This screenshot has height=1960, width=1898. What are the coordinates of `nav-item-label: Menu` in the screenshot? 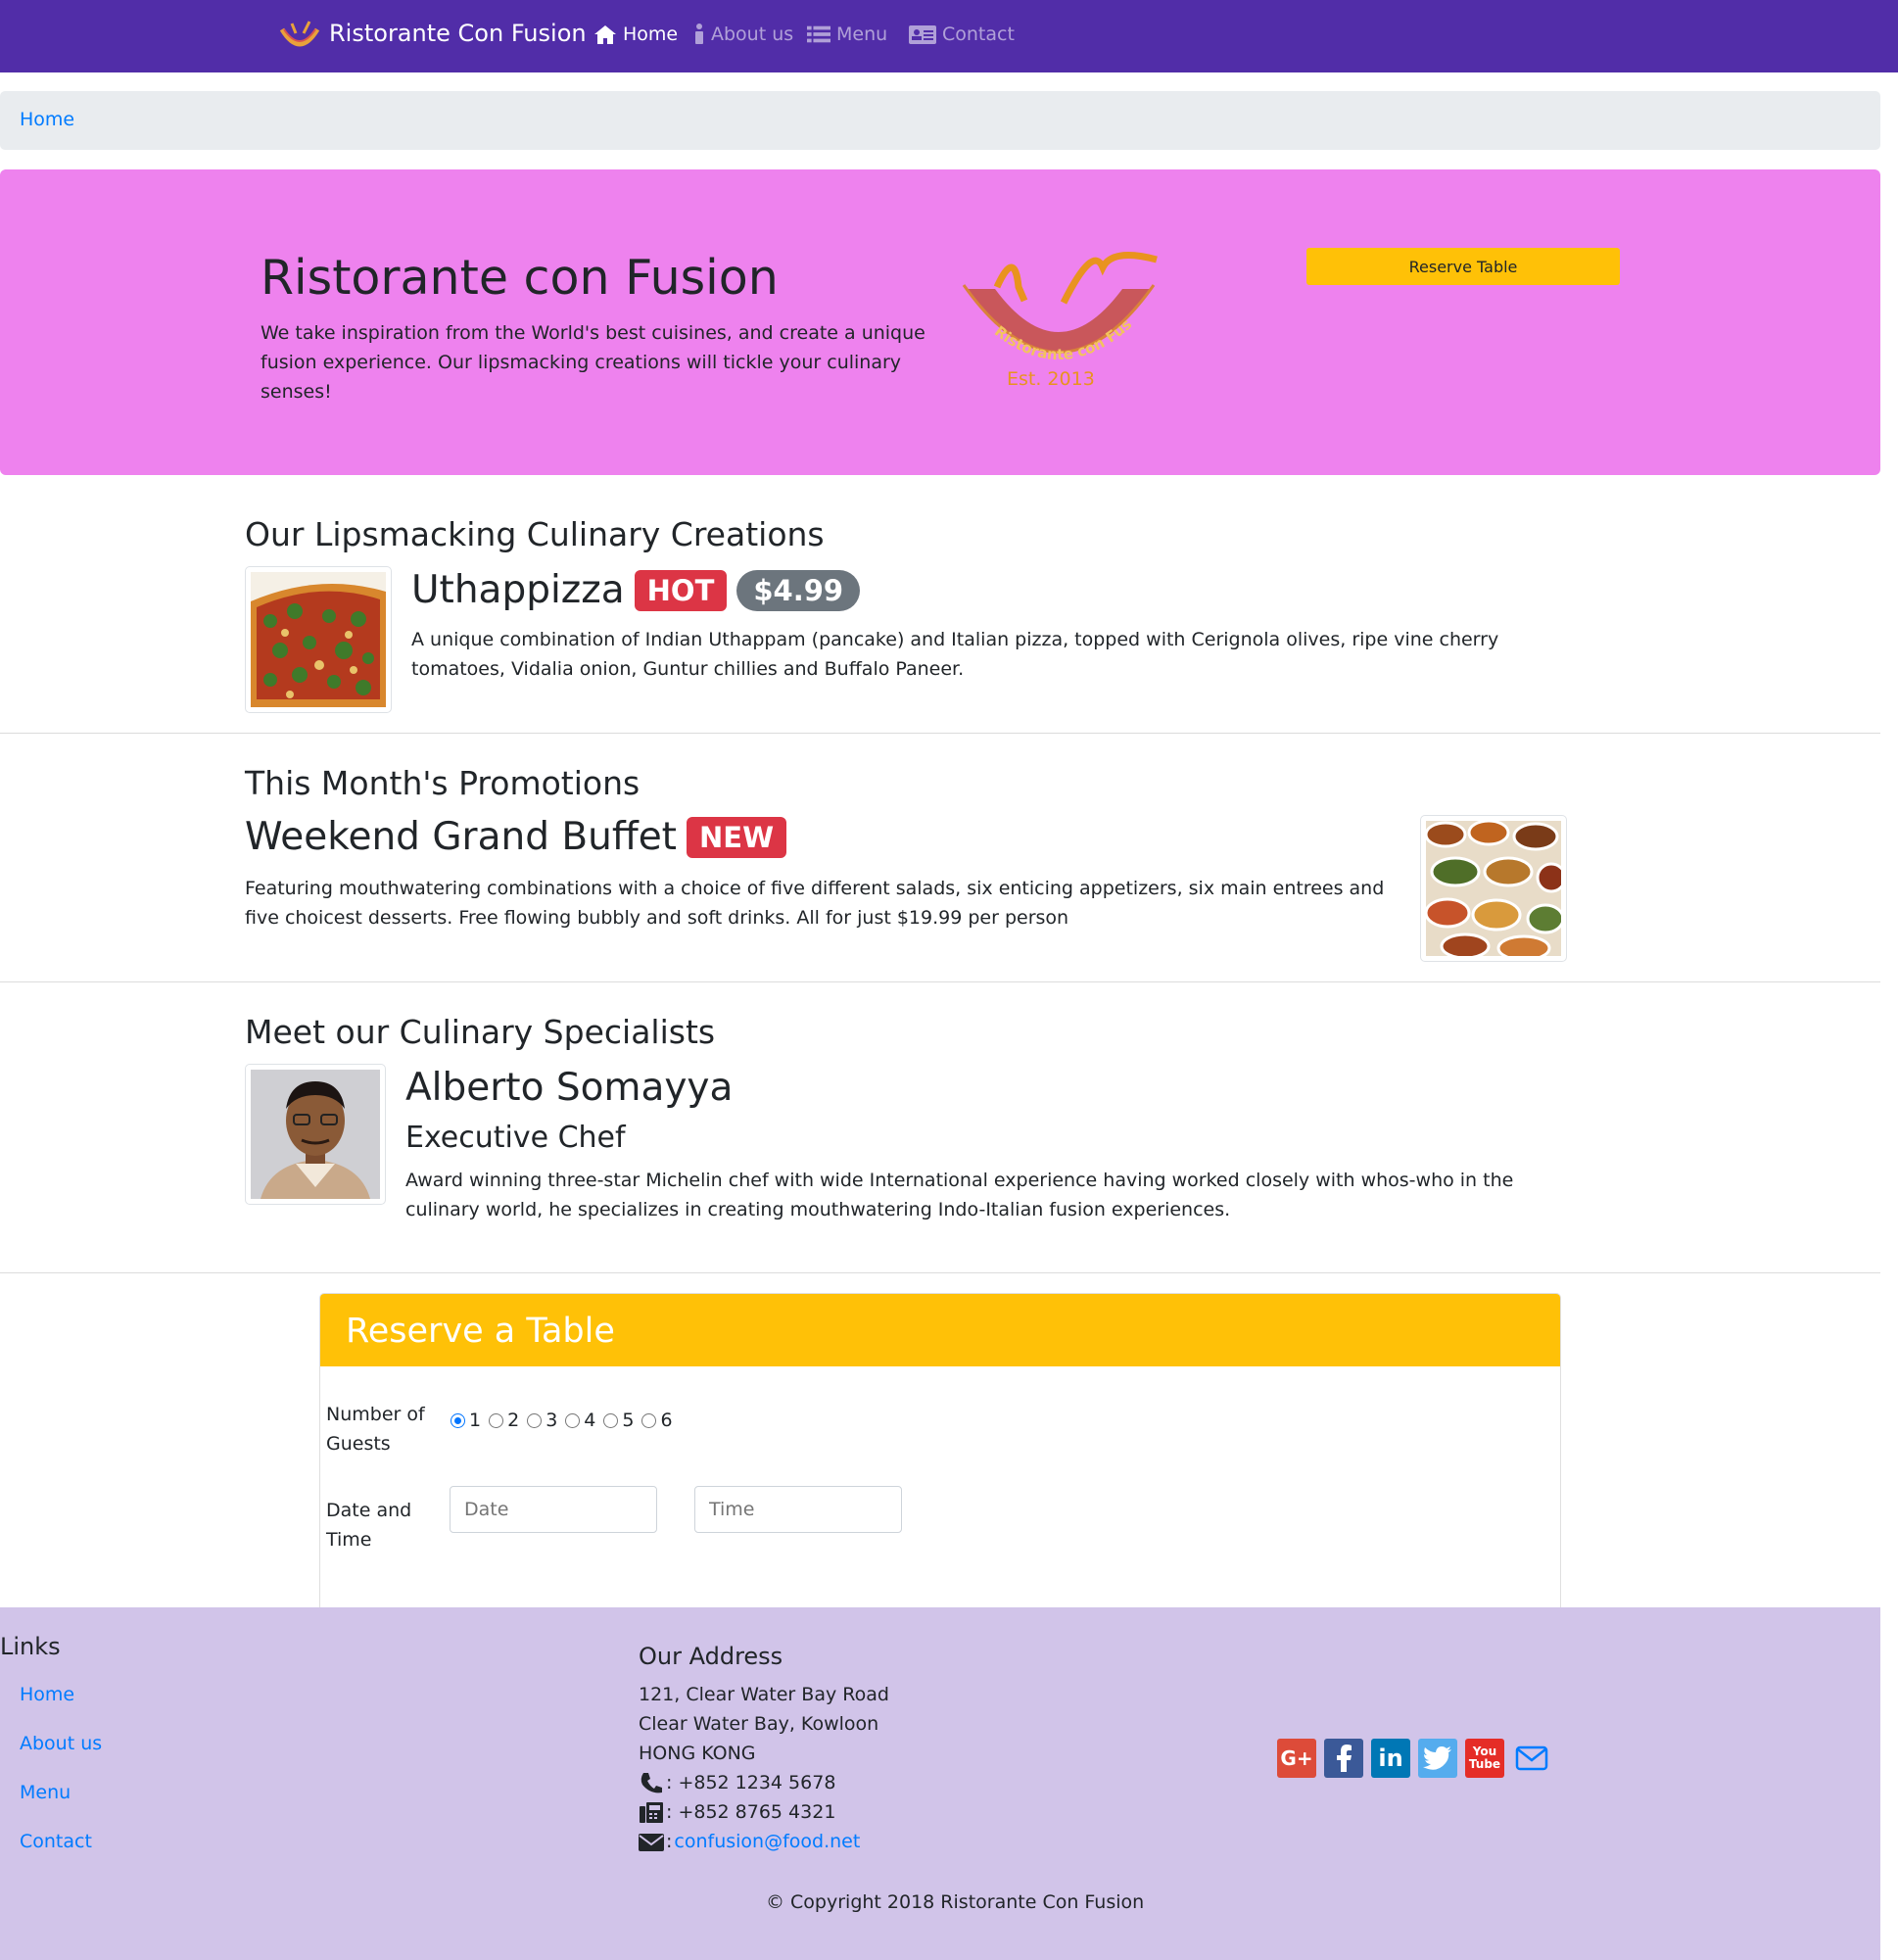 It's located at (862, 35).